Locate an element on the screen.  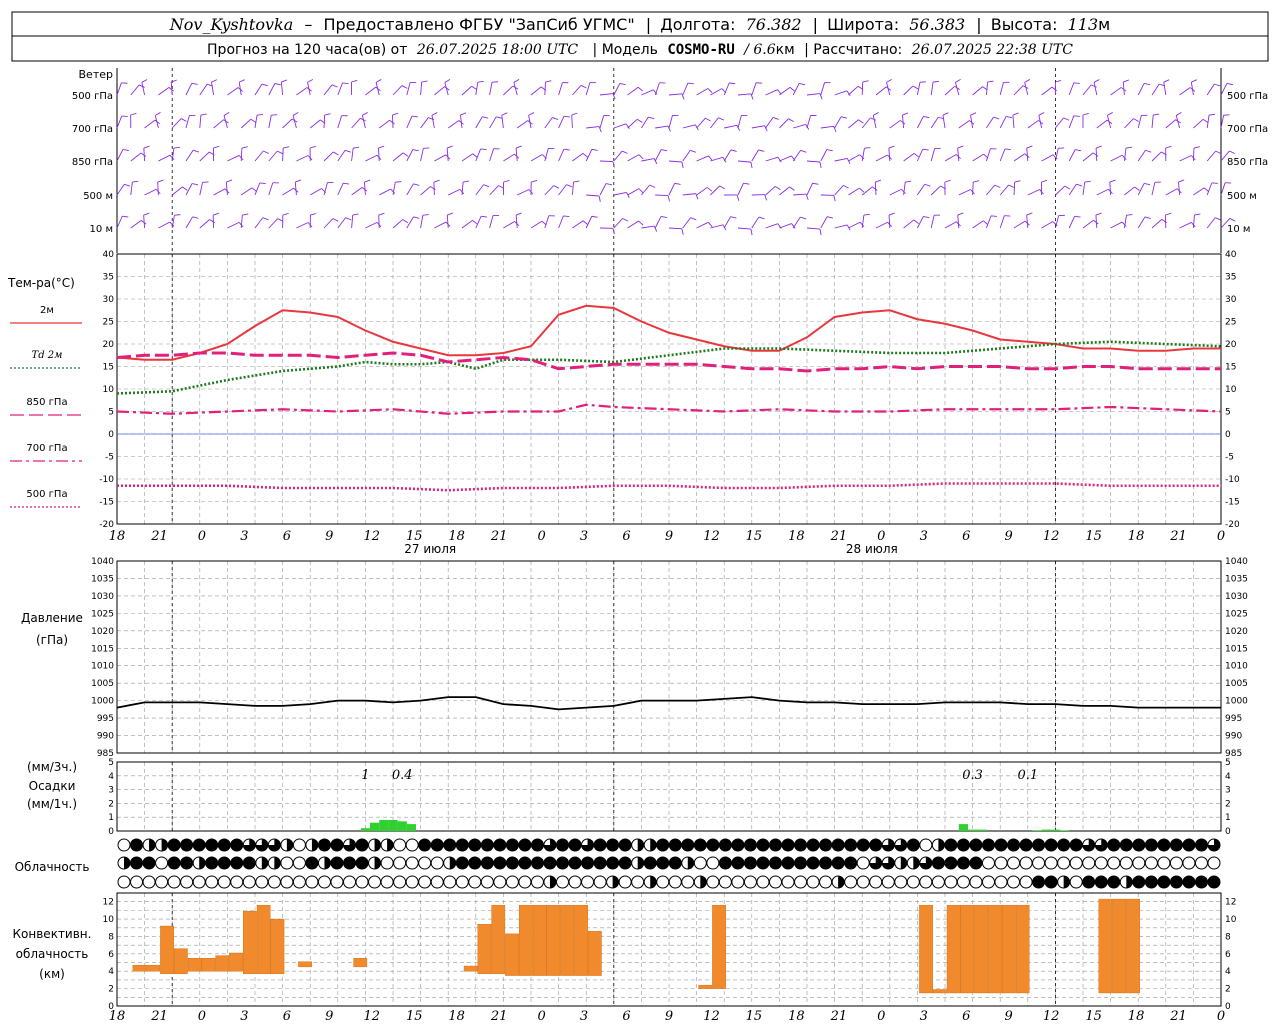
pressure-ytick-left: 1020 is located at coordinates (102, 632).